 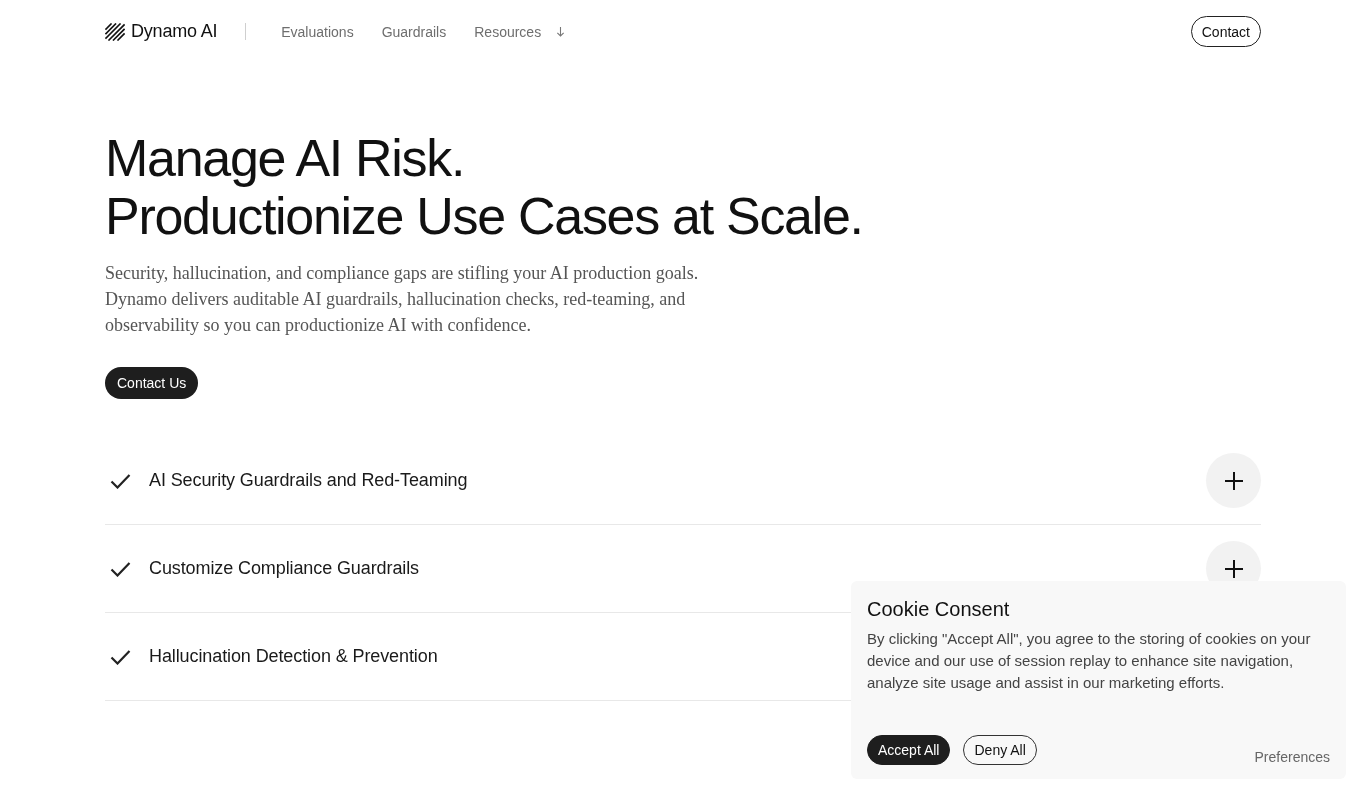 What do you see at coordinates (317, 31) in the screenshot?
I see `nav-link: Evaluations` at bounding box center [317, 31].